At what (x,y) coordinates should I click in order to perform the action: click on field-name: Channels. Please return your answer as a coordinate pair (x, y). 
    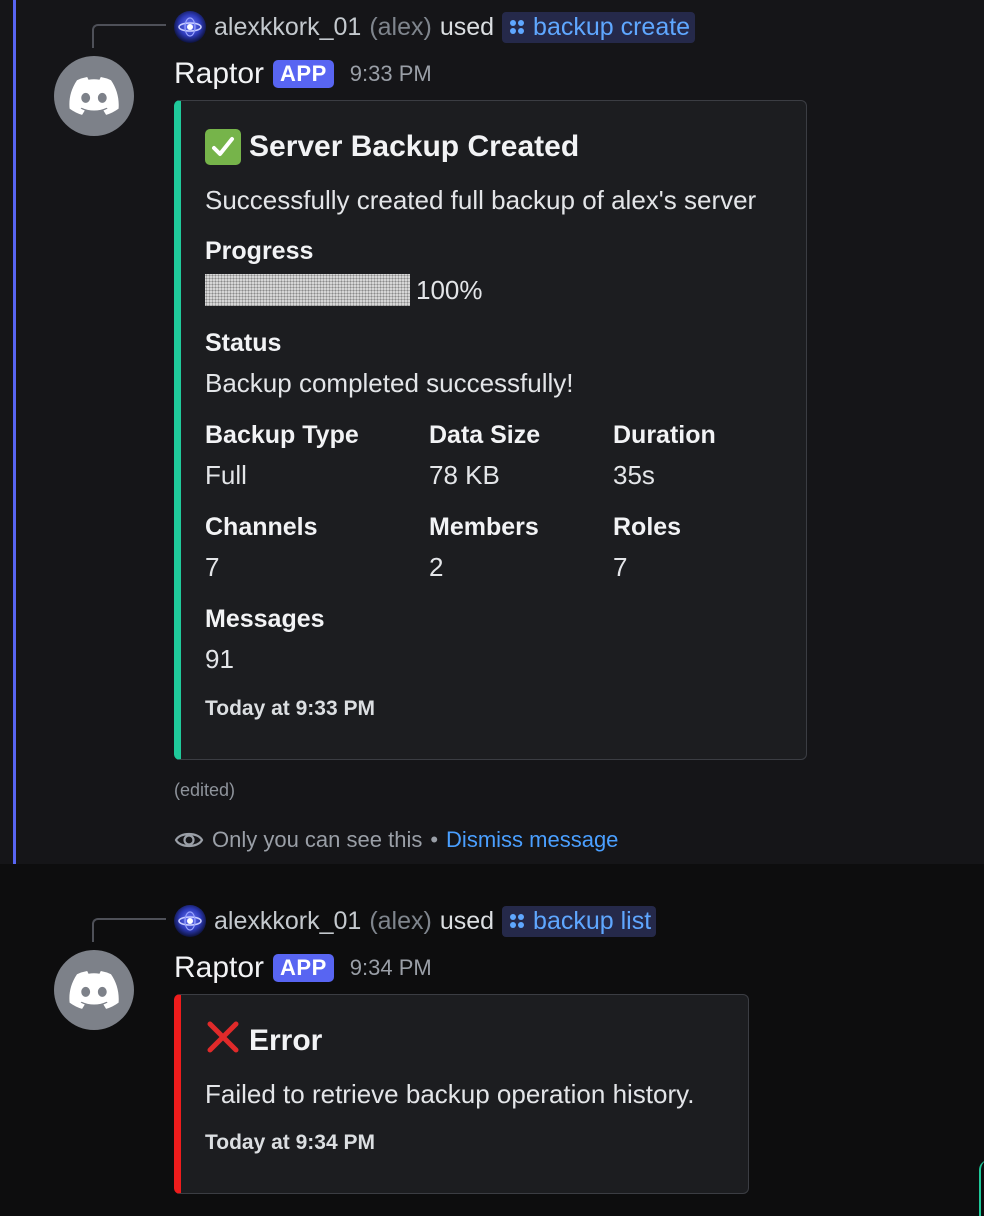
    Looking at the image, I should click on (261, 527).